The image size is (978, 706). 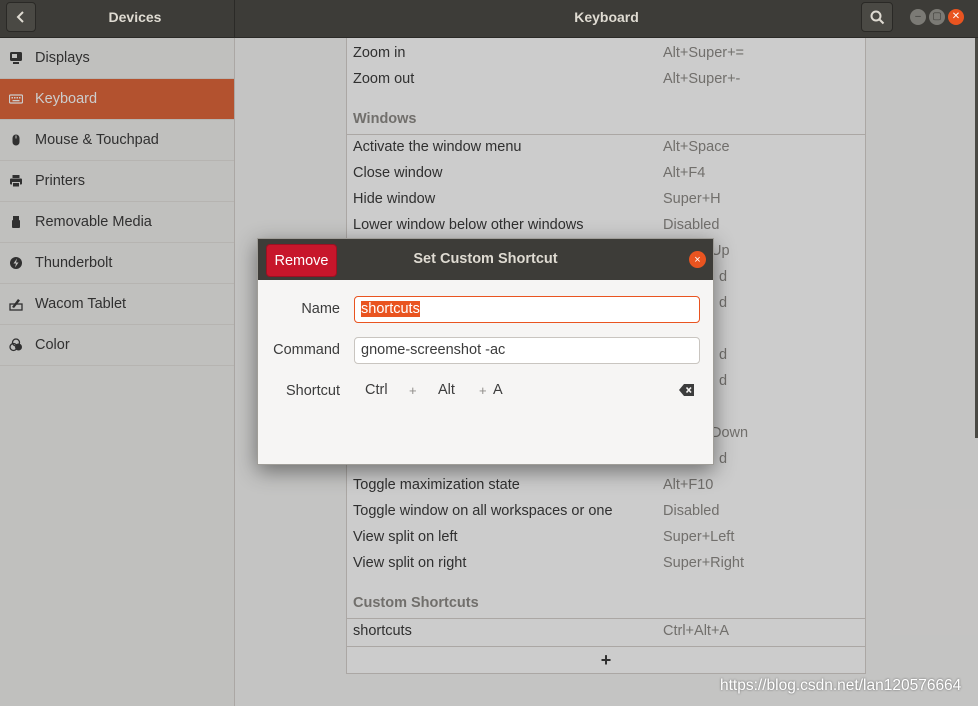 I want to click on maximize-icon: ▢, so click(x=937, y=16).